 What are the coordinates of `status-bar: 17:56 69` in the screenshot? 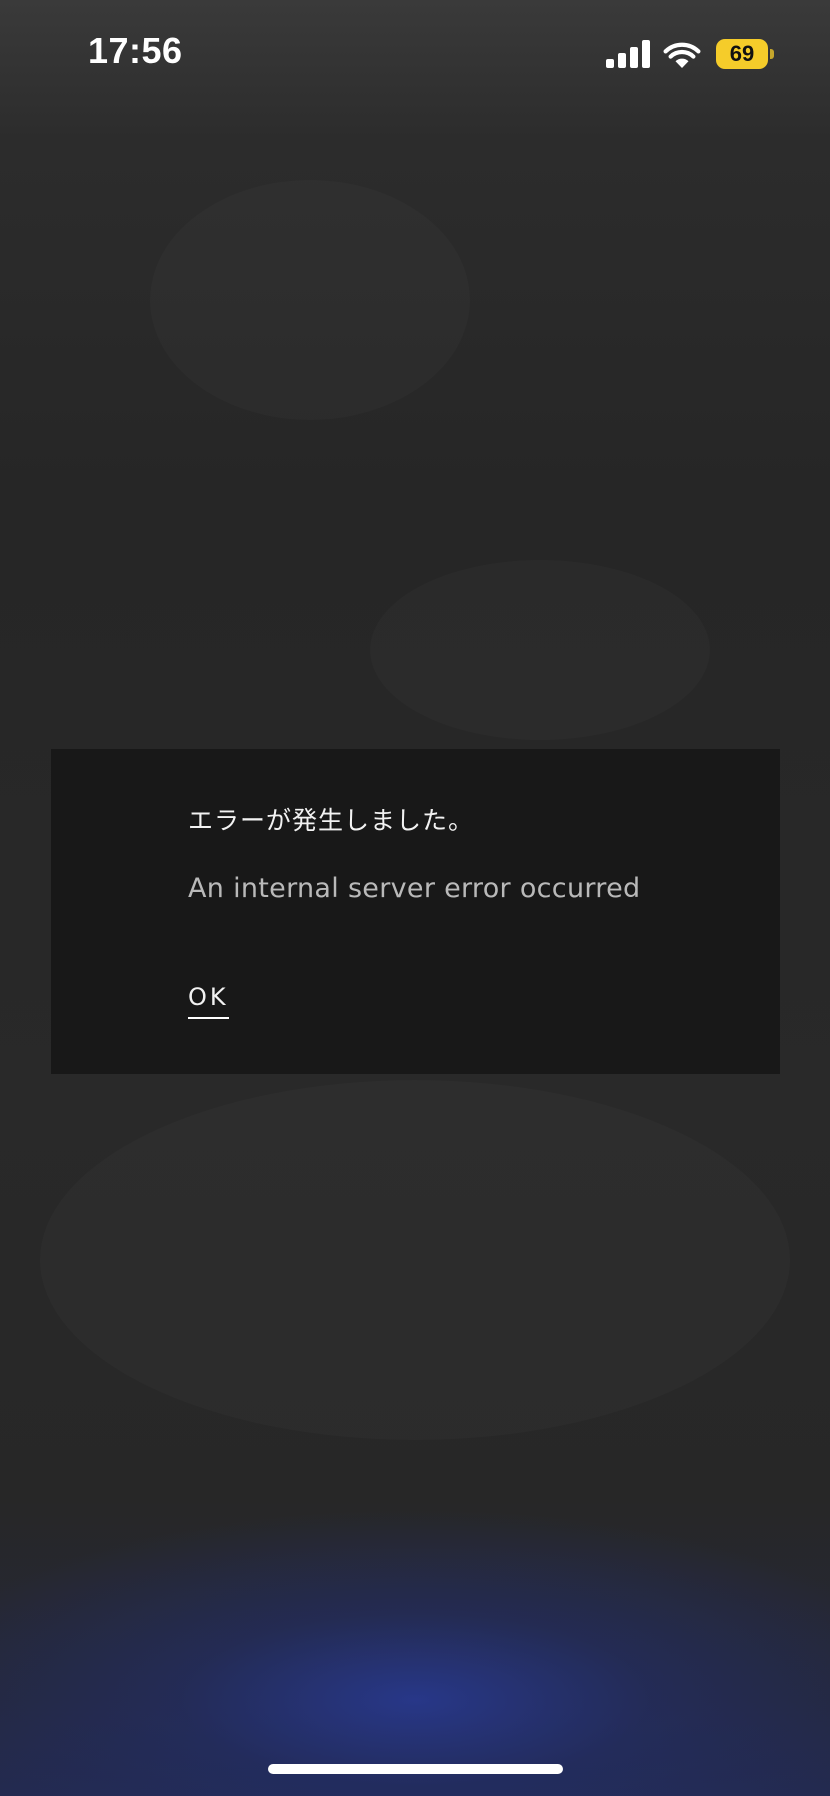 It's located at (415, 55).